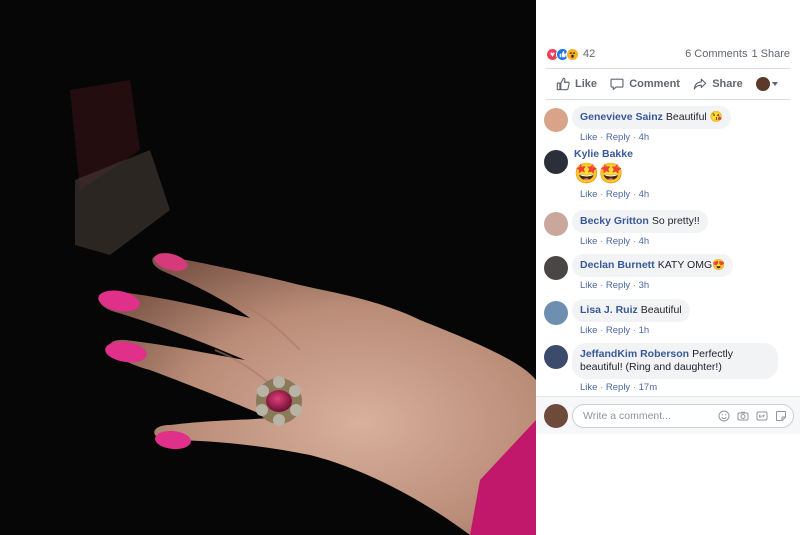 This screenshot has width=800, height=535. I want to click on comment-text: Beautiful, so click(661, 310).